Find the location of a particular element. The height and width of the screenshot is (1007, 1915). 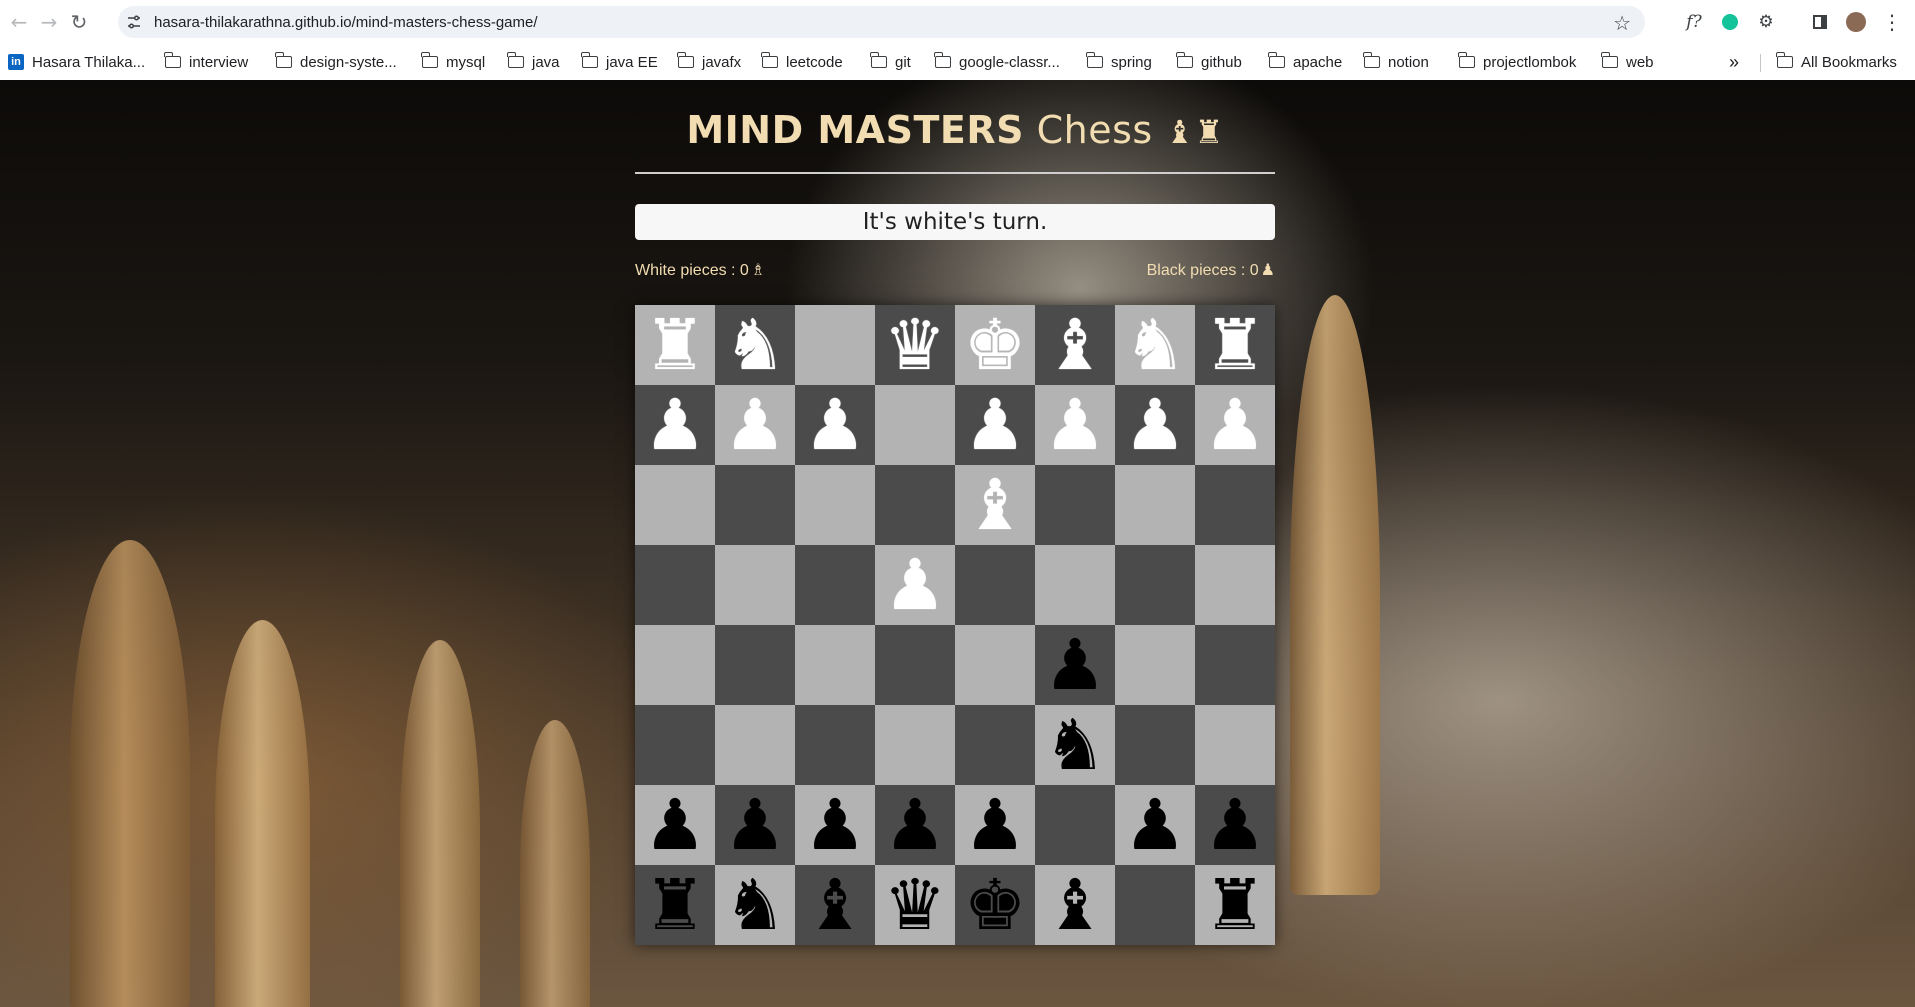

profile-avatar is located at coordinates (1856, 22).